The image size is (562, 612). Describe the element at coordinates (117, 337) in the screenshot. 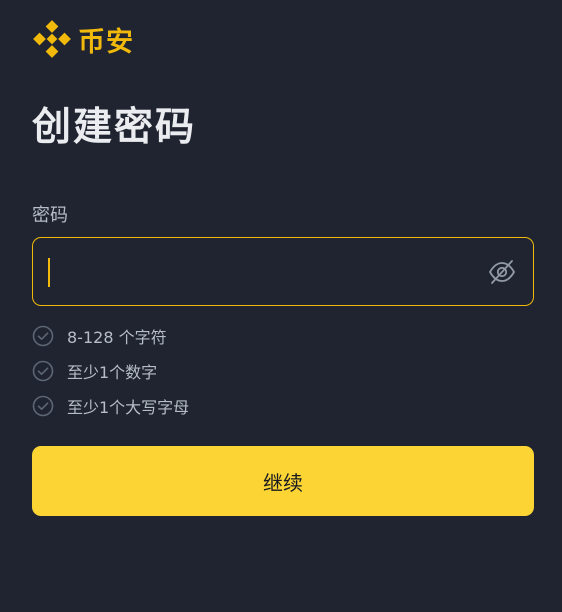

I see `requirement-text: 8-128 个字符` at that location.